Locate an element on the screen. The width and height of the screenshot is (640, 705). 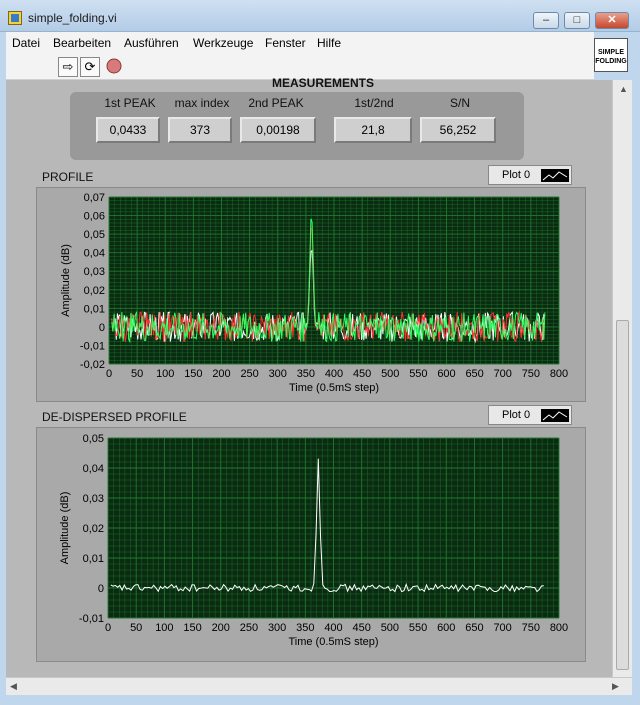
dedispersed-x-tick: 700 is located at coordinates (502, 628).